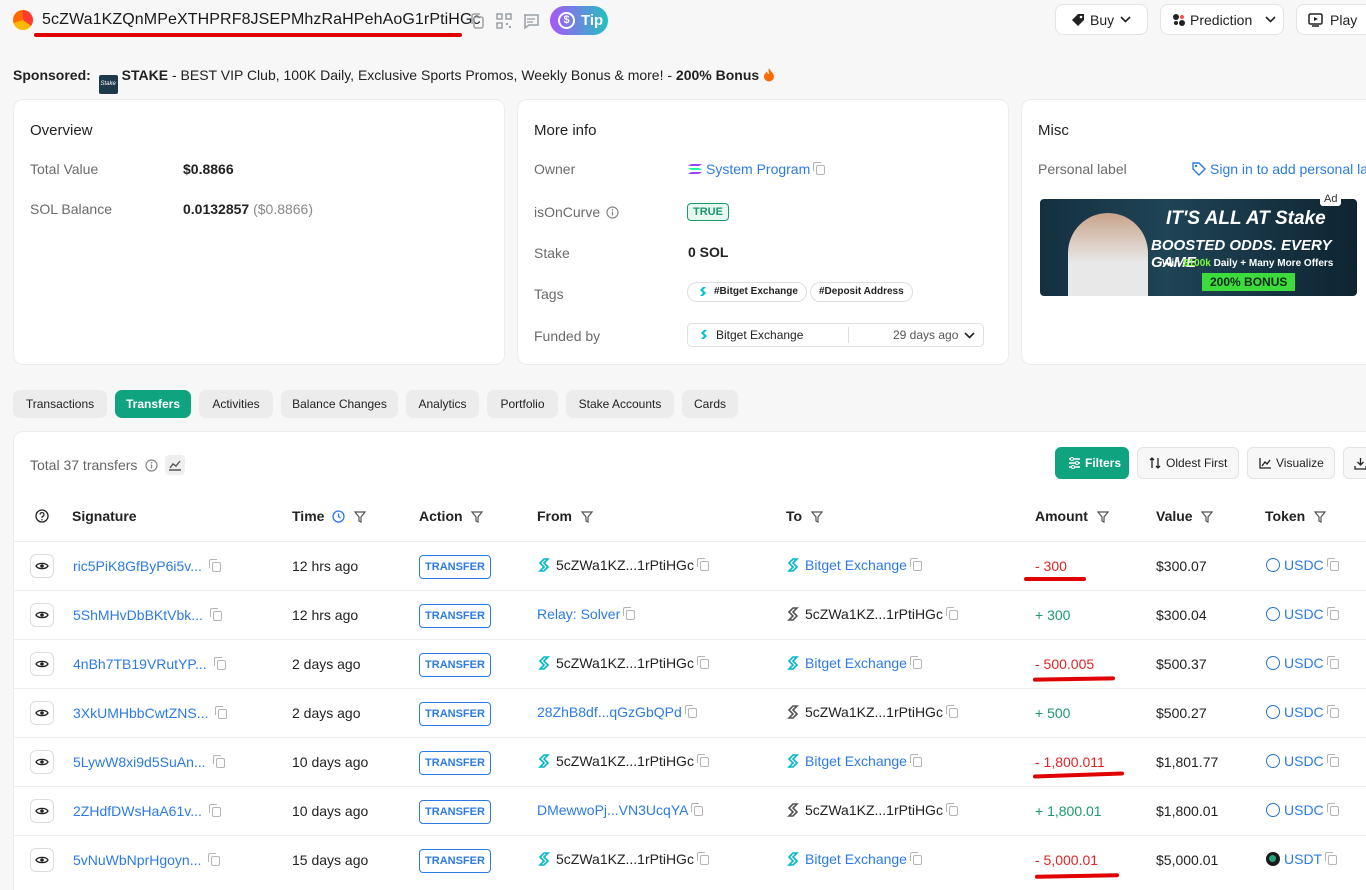  Describe the element at coordinates (1296, 516) in the screenshot. I see `col-token: Token` at that location.